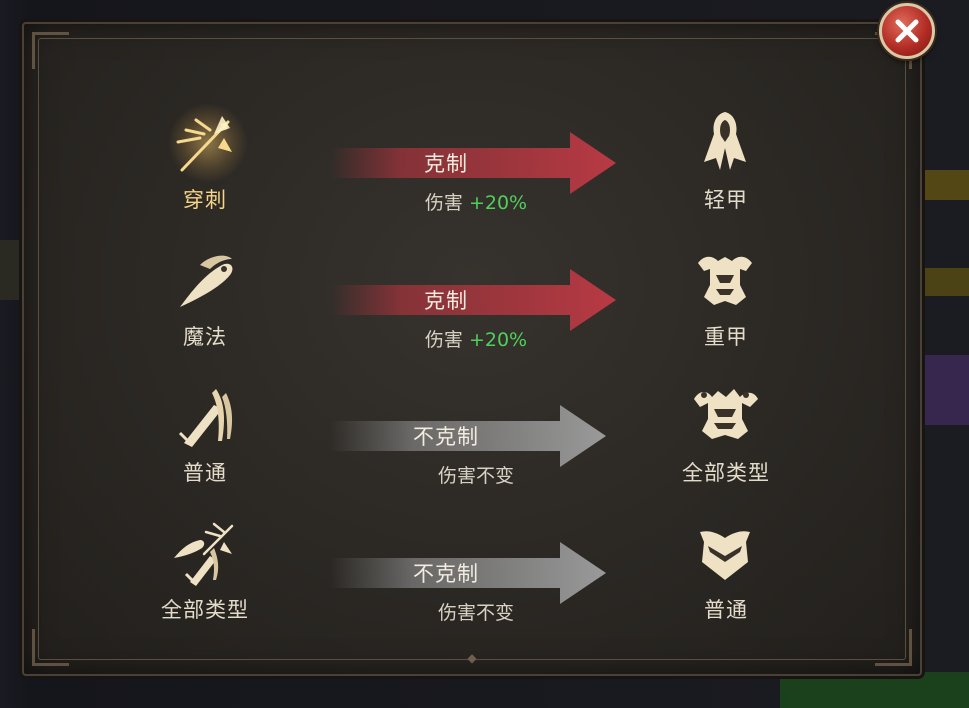 This screenshot has width=969, height=708. Describe the element at coordinates (726, 337) in the screenshot. I see `defender-label: 重甲` at that location.